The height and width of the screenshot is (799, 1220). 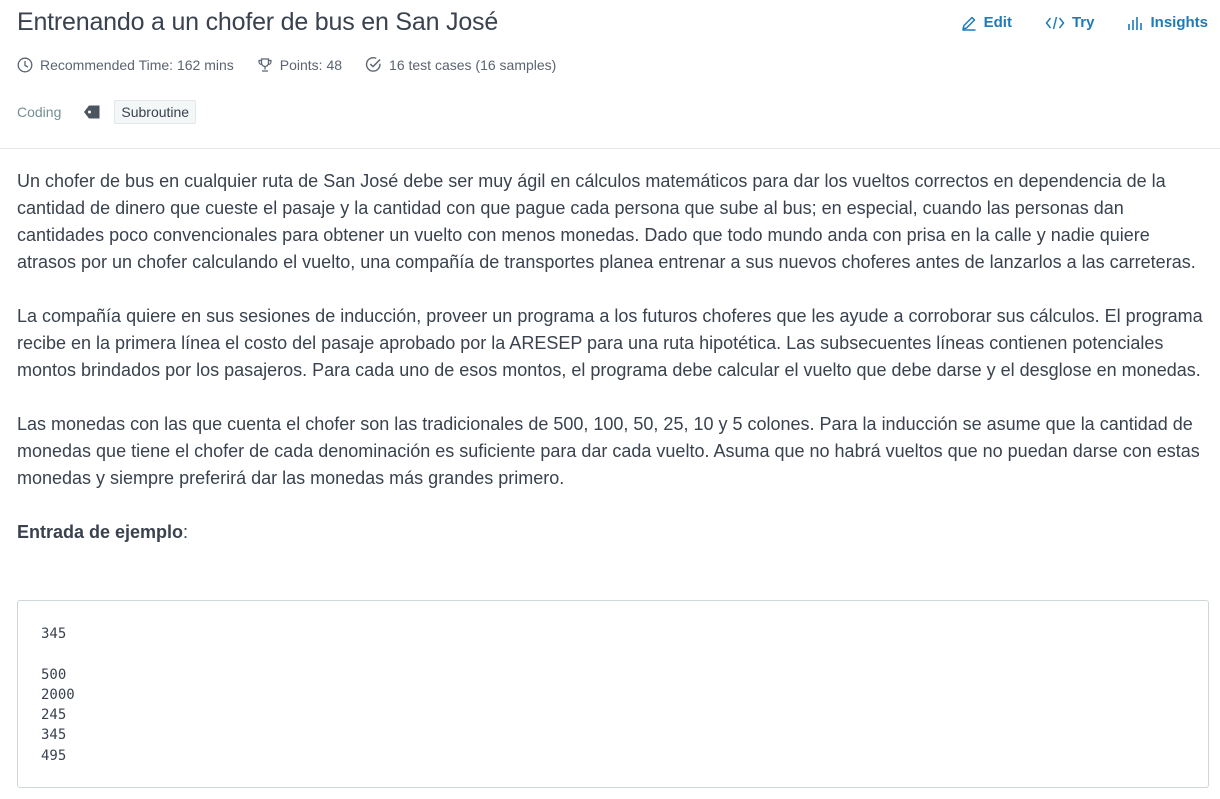 I want to click on try-label: Try, so click(x=1083, y=22).